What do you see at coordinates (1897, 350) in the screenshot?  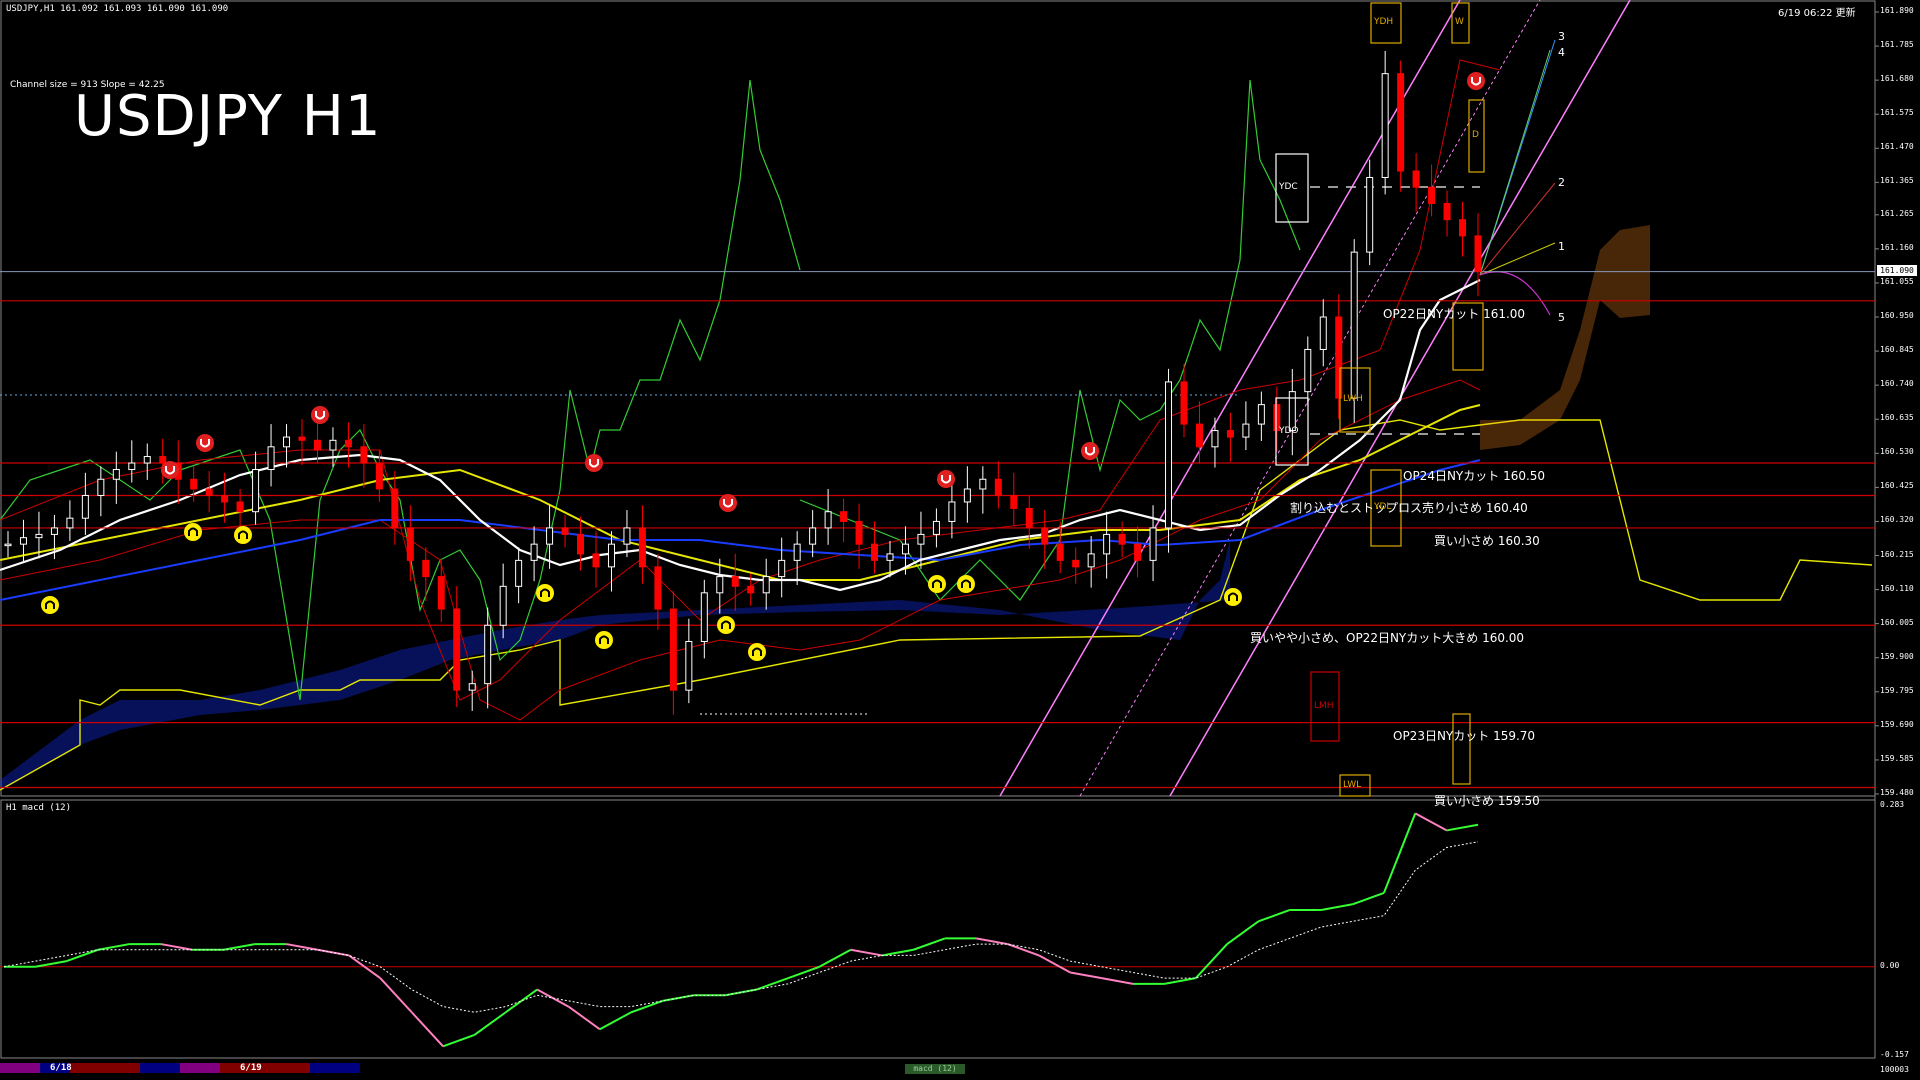 I see `price-tick: 160.845` at bounding box center [1897, 350].